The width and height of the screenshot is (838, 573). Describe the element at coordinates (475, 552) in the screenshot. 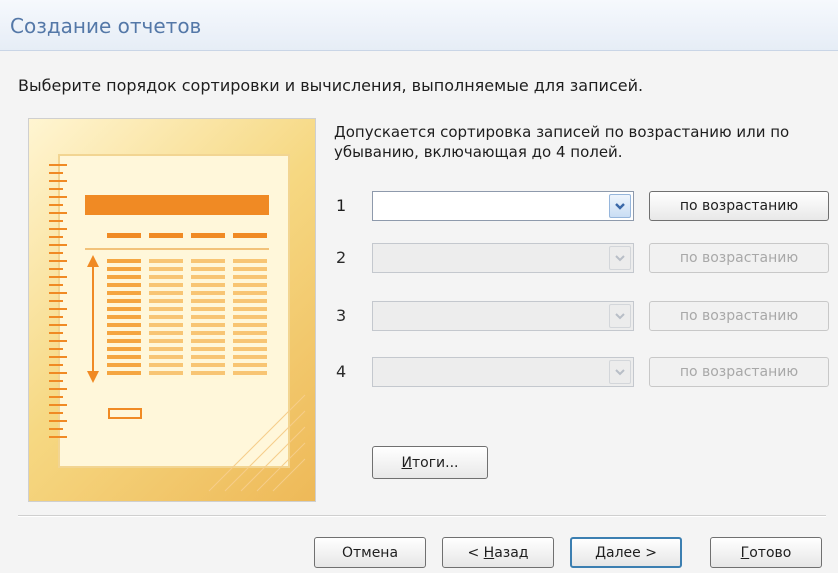

I see `back-prefix: <` at that location.